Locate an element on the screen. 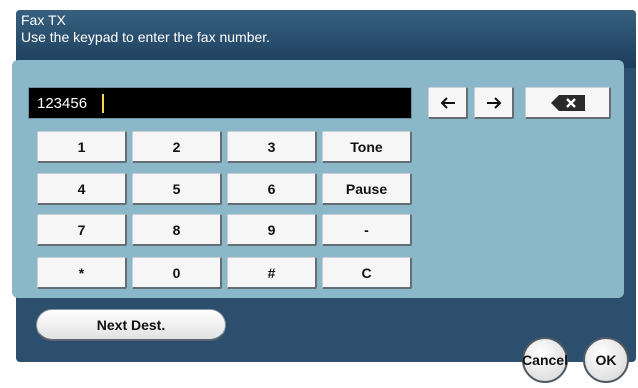  backspace-button is located at coordinates (568, 103).